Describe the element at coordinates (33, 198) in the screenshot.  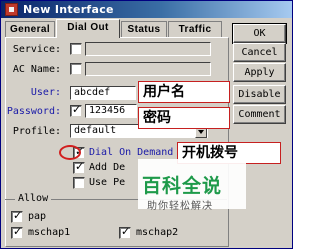
I see `allow-group-title: Allow` at that location.